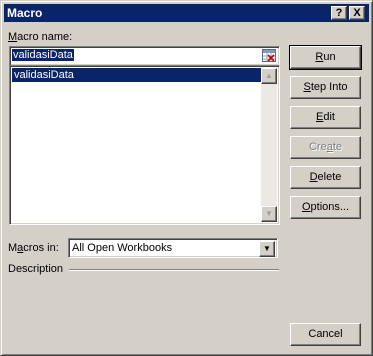 The image size is (373, 356). Describe the element at coordinates (325, 57) in the screenshot. I see `run-button: Run` at that location.